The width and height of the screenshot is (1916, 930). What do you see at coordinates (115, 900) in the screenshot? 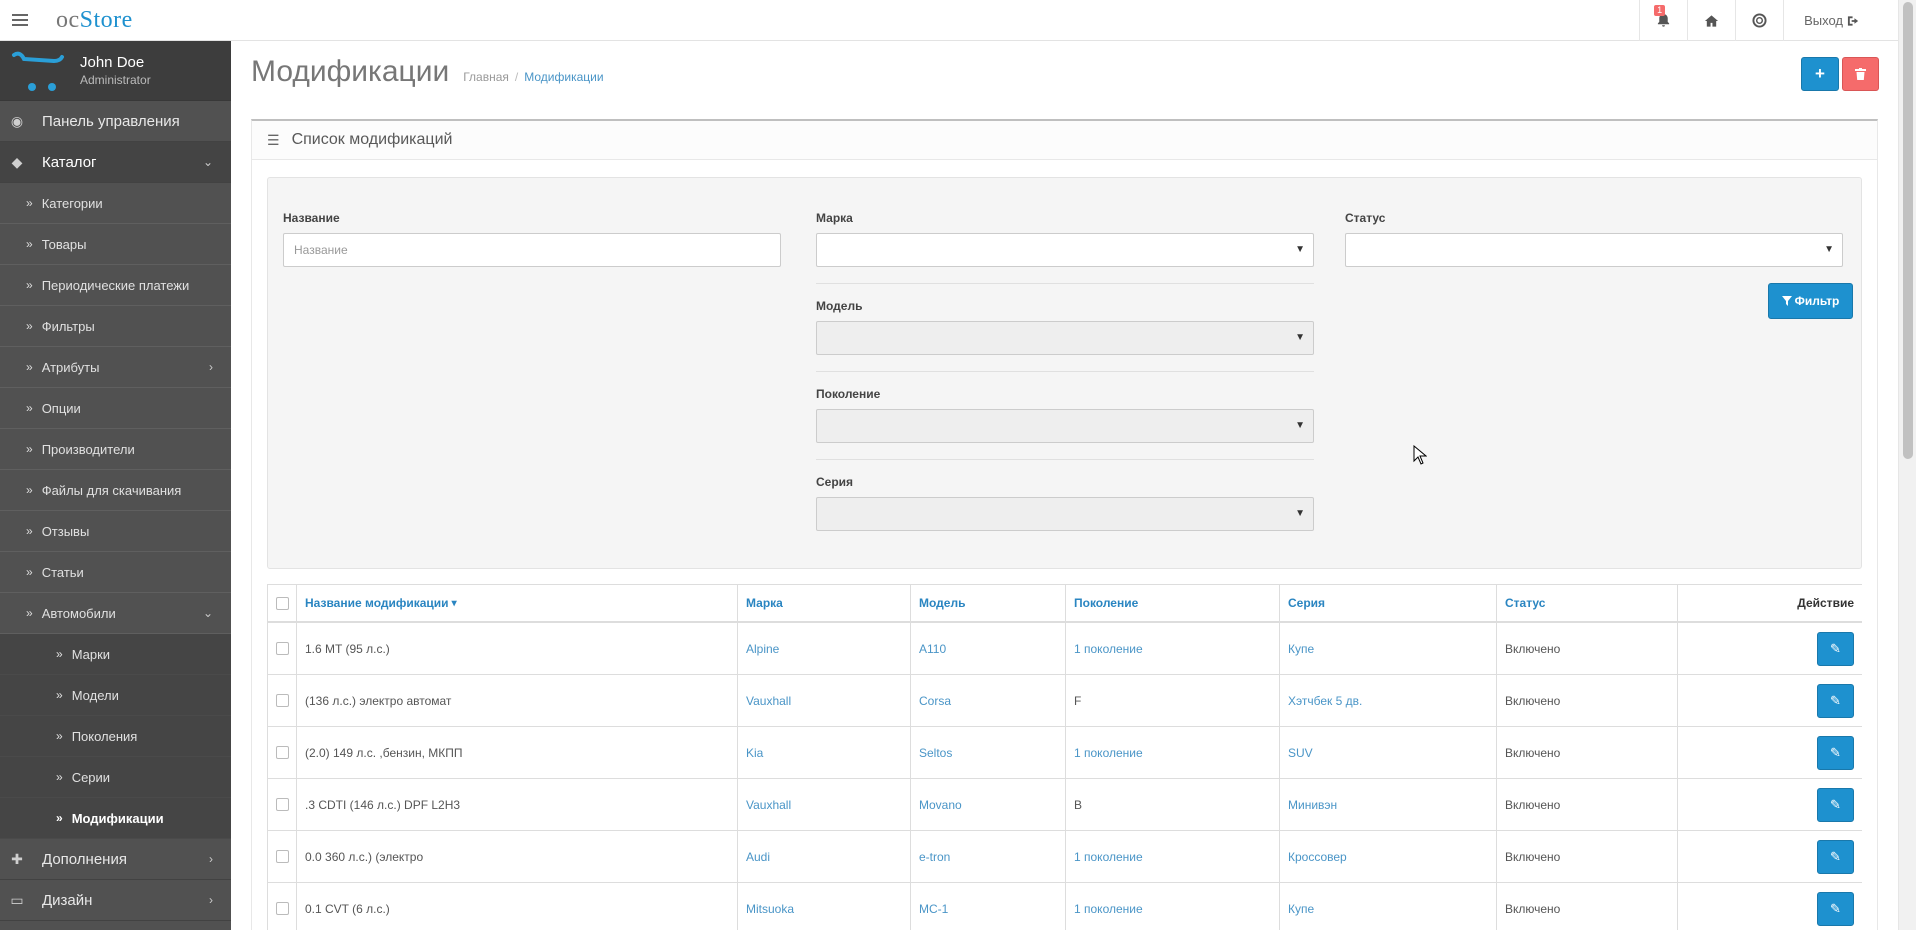
I see `sidebar-item-design: ▭ Дизайн ›` at bounding box center [115, 900].